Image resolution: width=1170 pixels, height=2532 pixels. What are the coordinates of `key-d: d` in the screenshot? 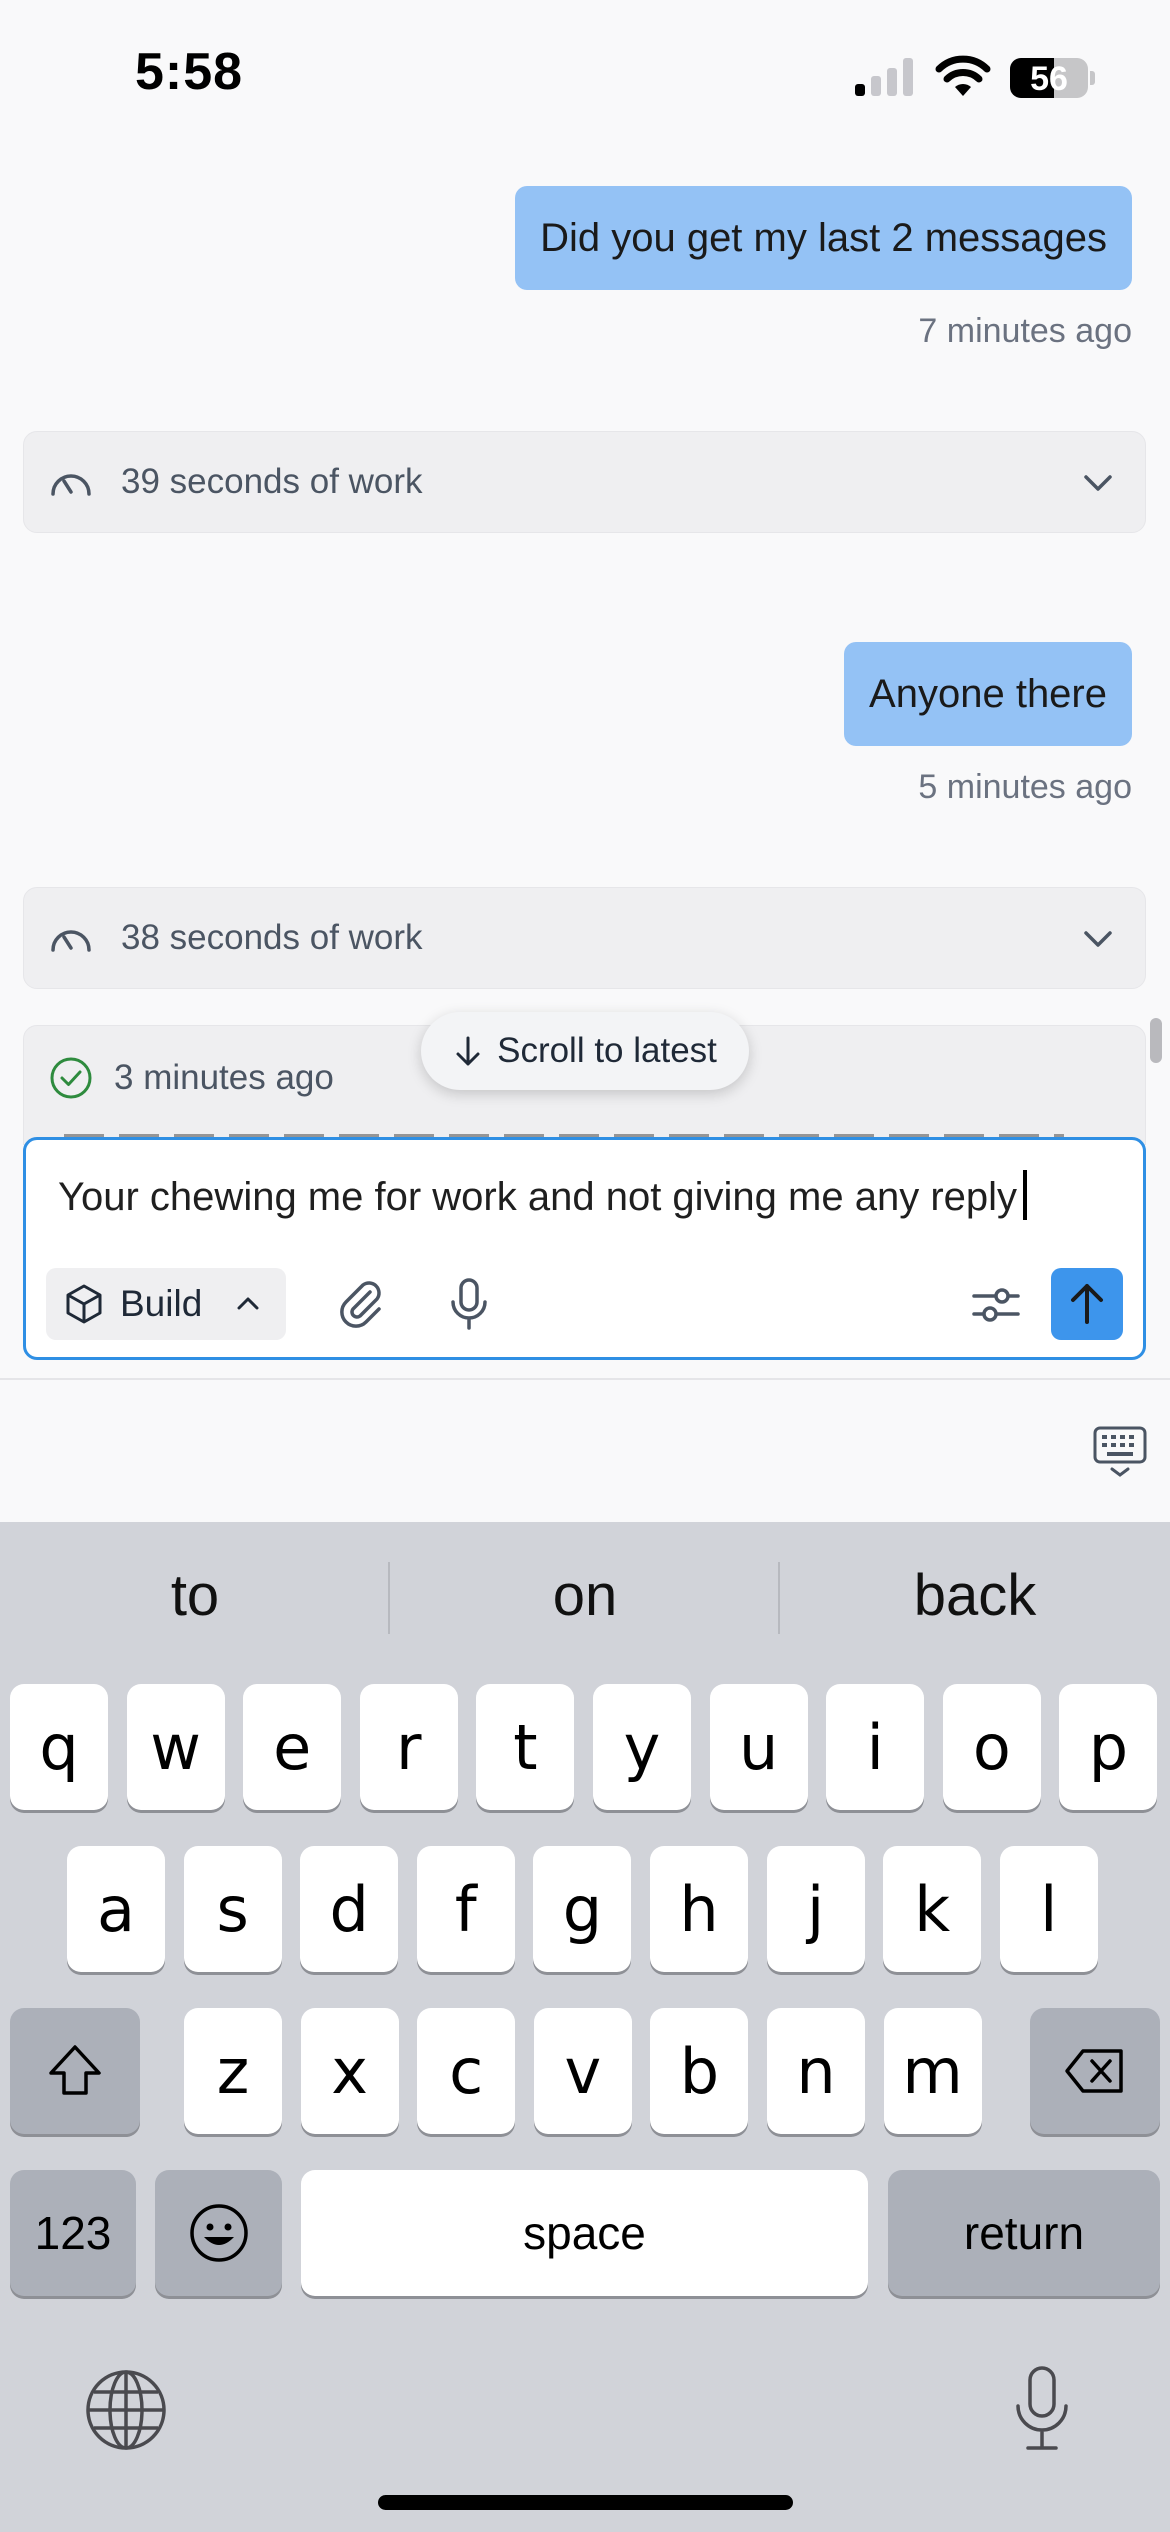 It's located at (349, 1909).